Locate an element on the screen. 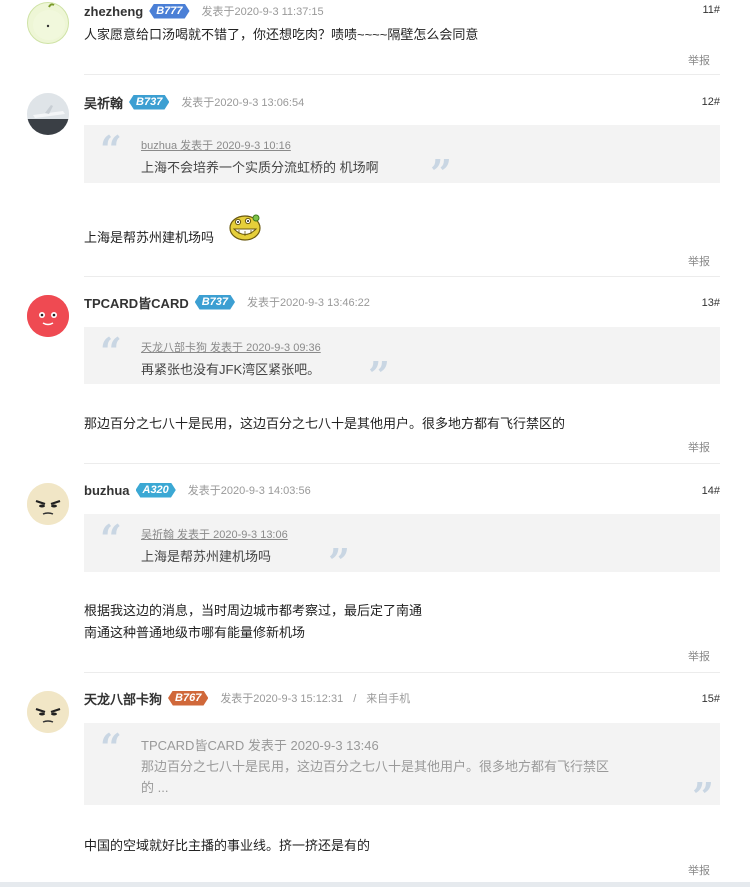  floor-number: 11# is located at coordinates (711, 10).